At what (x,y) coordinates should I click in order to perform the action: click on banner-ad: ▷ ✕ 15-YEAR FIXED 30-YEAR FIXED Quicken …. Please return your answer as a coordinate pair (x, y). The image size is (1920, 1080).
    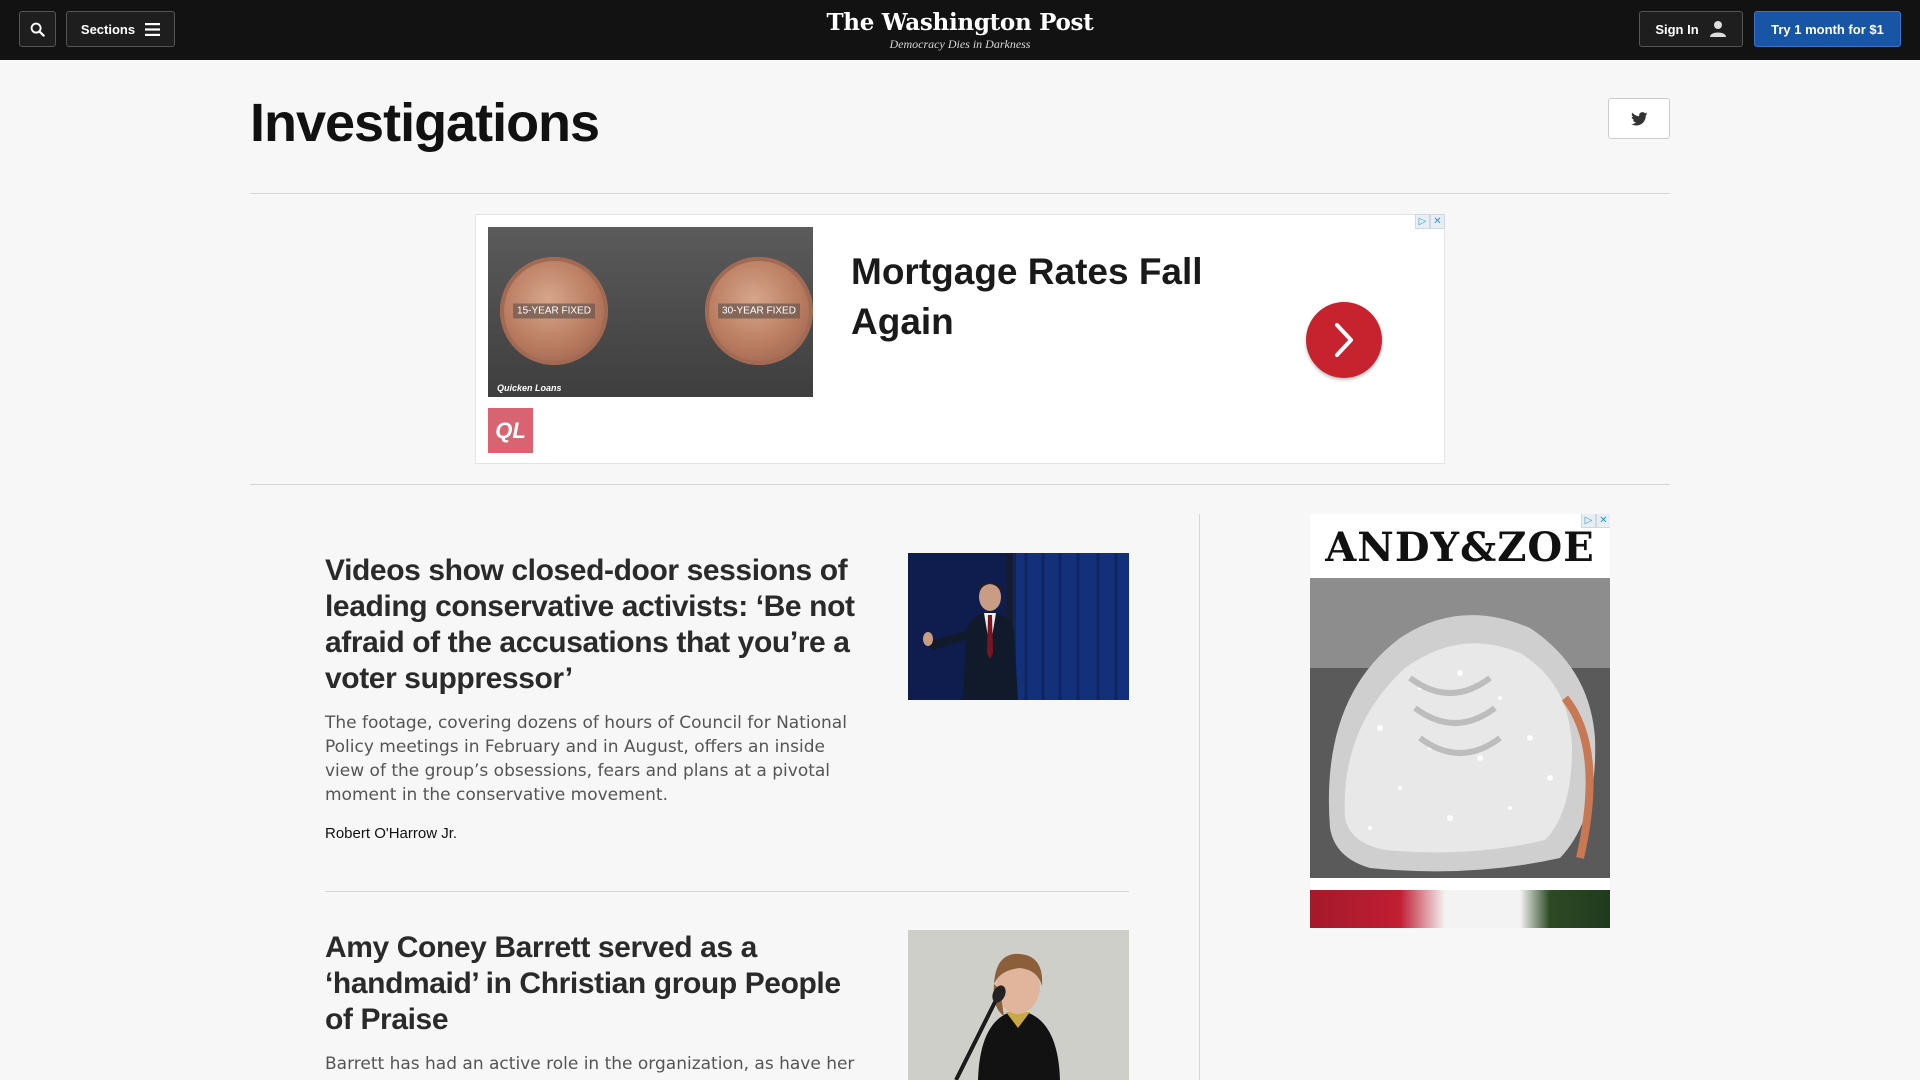
    Looking at the image, I should click on (960, 339).